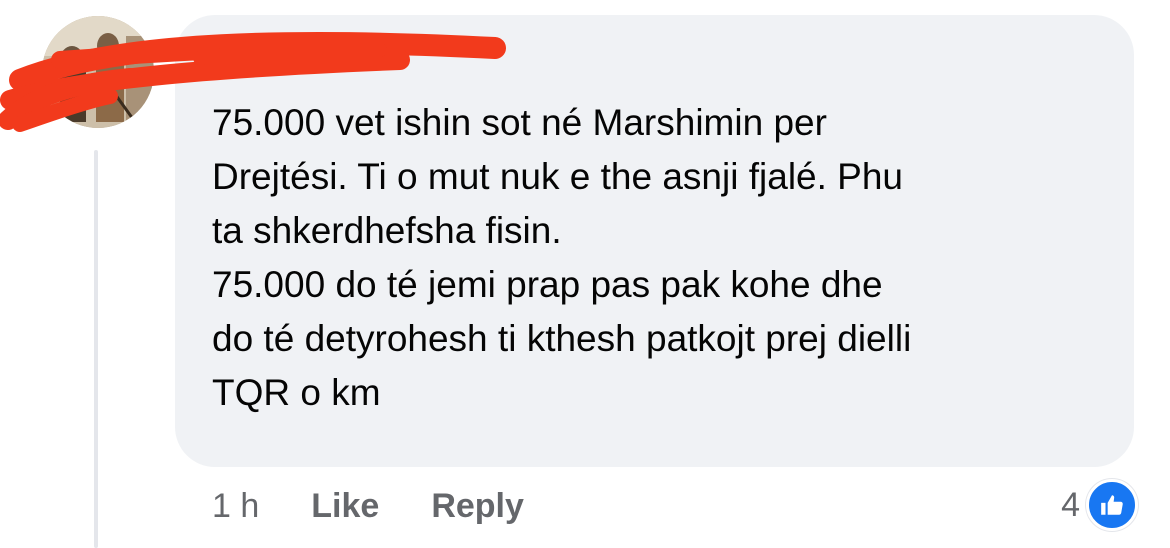 Image resolution: width=1170 pixels, height=548 pixels. I want to click on avatar-photo, so click(98, 72).